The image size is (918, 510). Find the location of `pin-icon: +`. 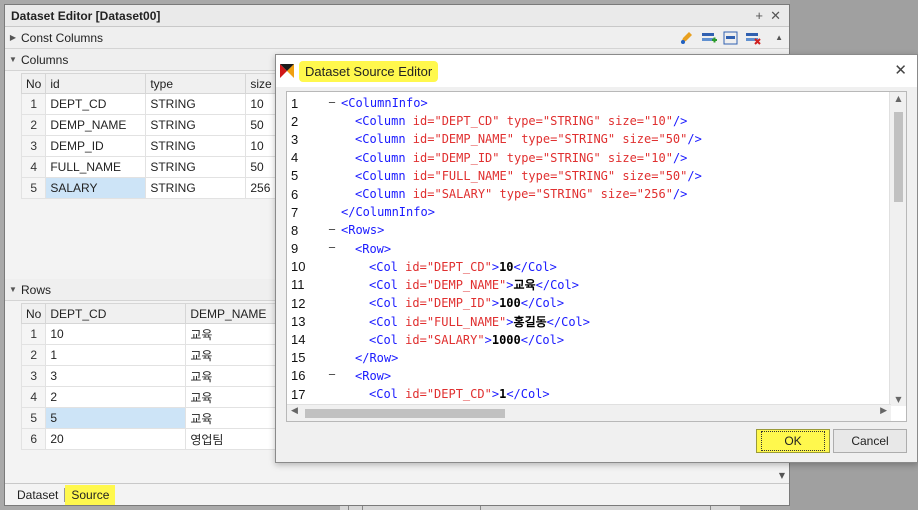

pin-icon: + is located at coordinates (759, 15).